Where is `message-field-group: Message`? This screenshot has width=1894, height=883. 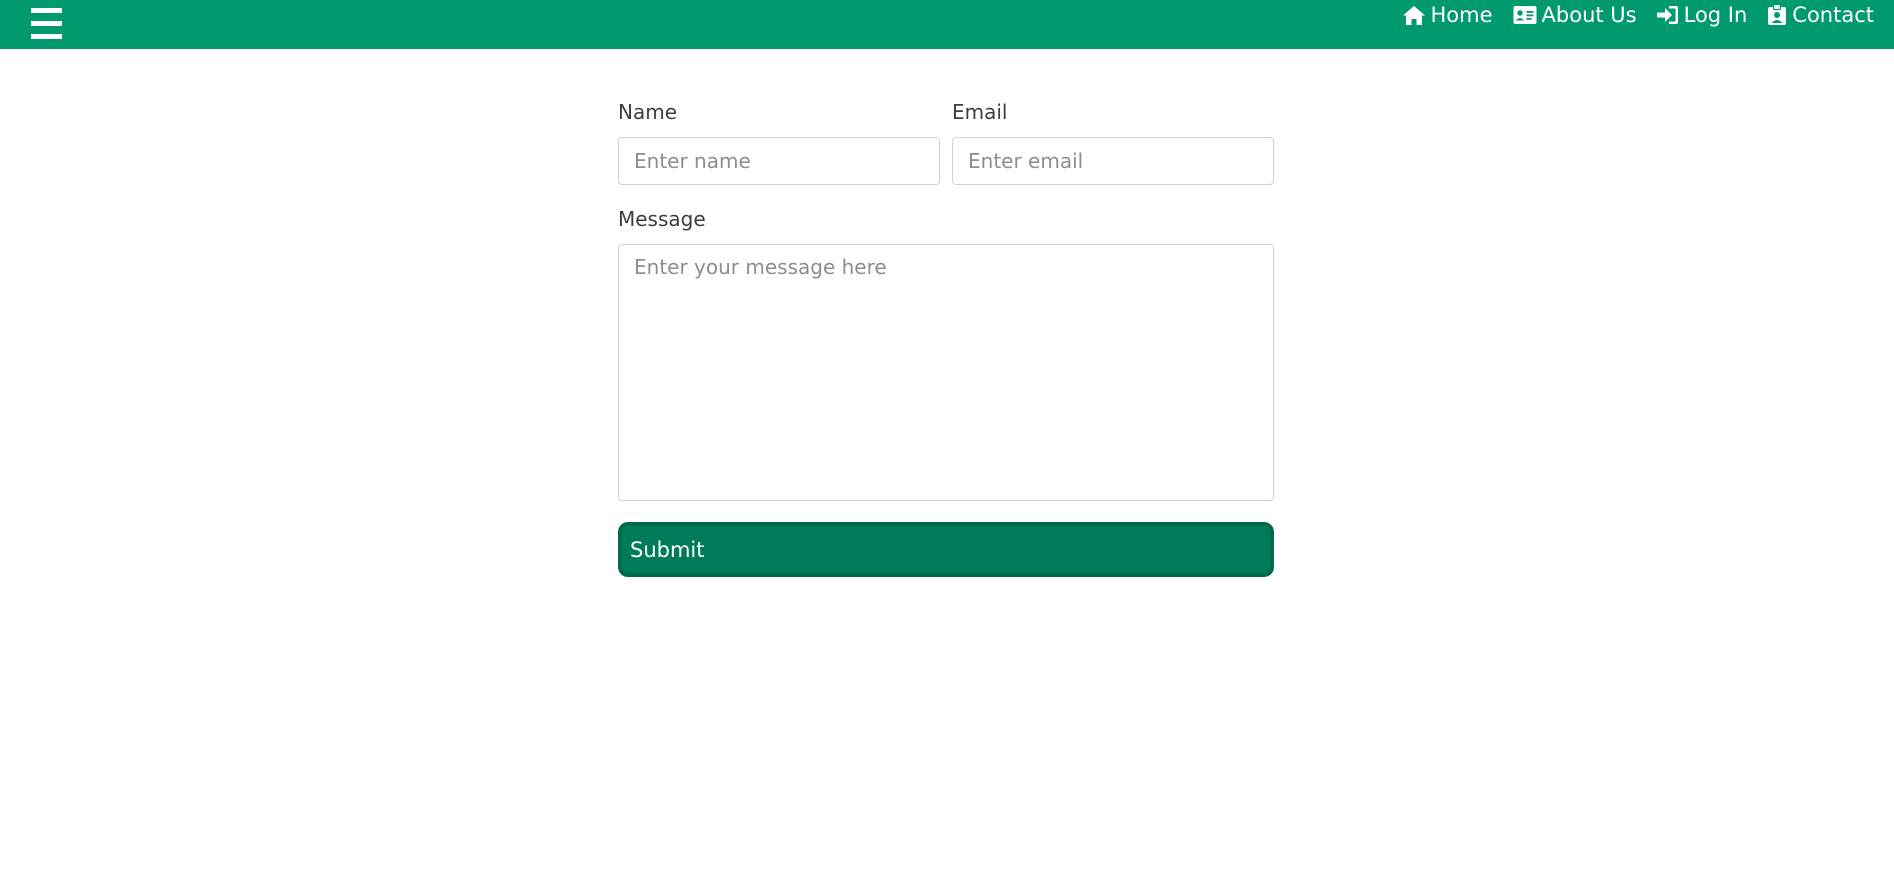 message-field-group: Message is located at coordinates (946, 353).